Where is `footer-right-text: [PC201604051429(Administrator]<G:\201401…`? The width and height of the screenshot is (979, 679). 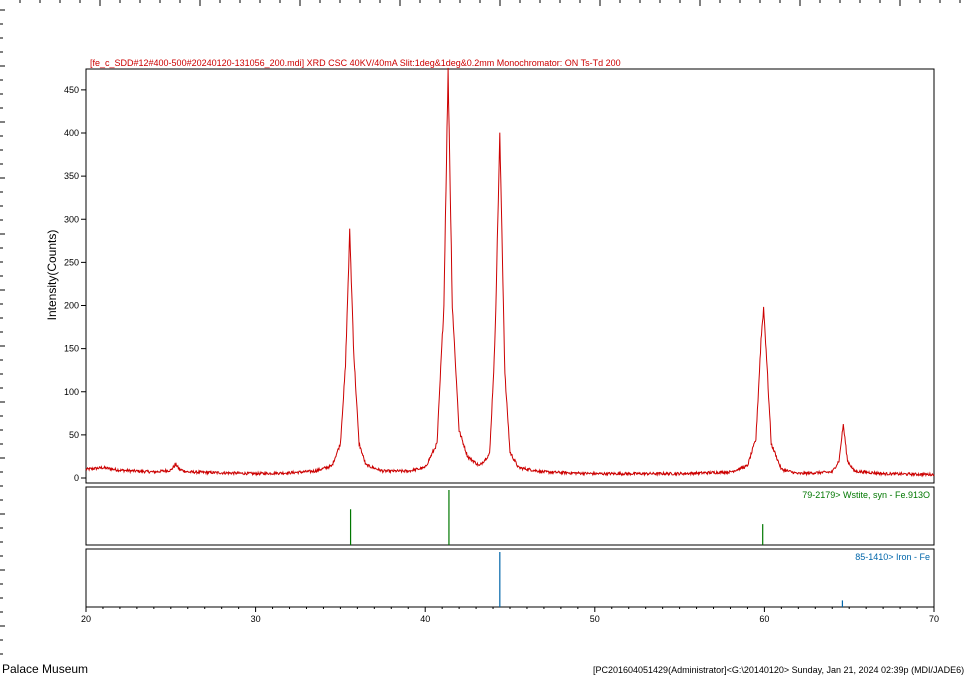 footer-right-text: [PC201604051429(Administrator]<G:\201401… is located at coordinates (779, 670).